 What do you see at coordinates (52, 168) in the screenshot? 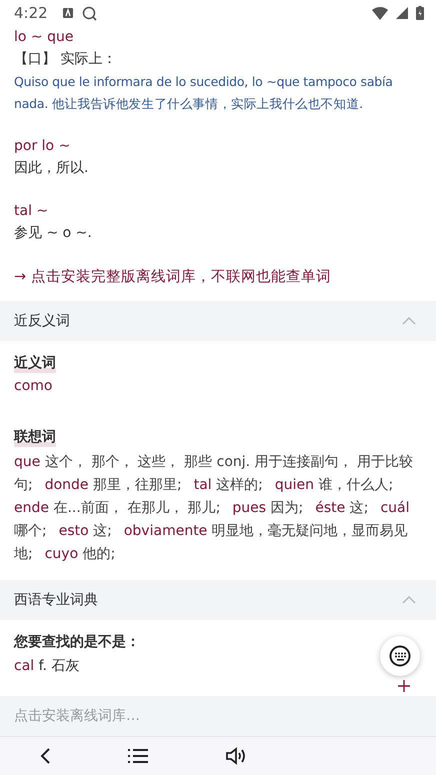
I see `sense-text: 因此，所以.` at bounding box center [52, 168].